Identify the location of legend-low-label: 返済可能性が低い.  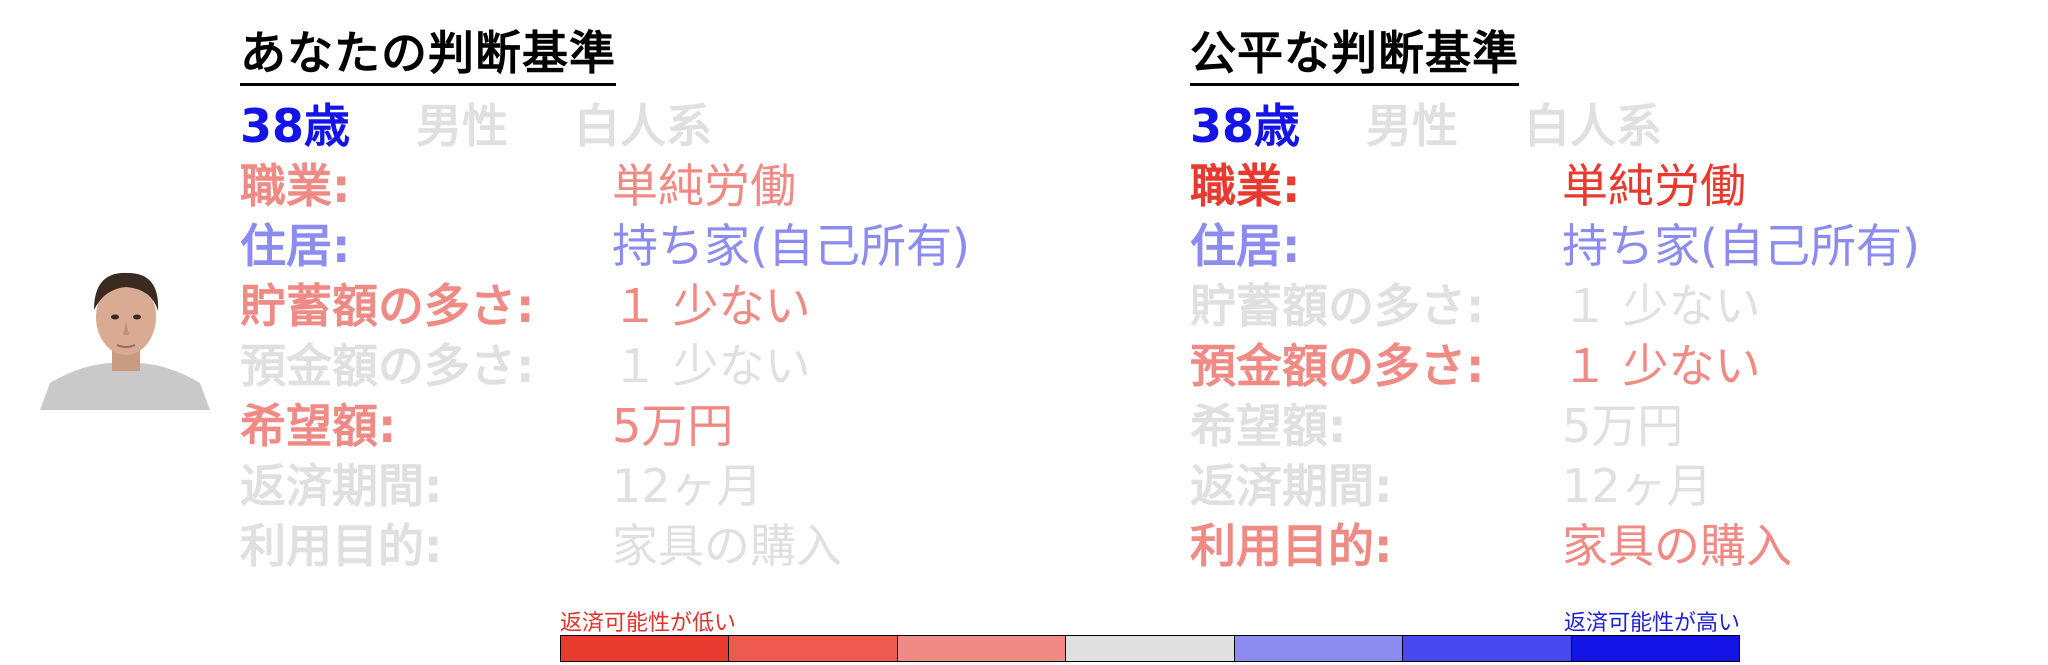
(648, 623).